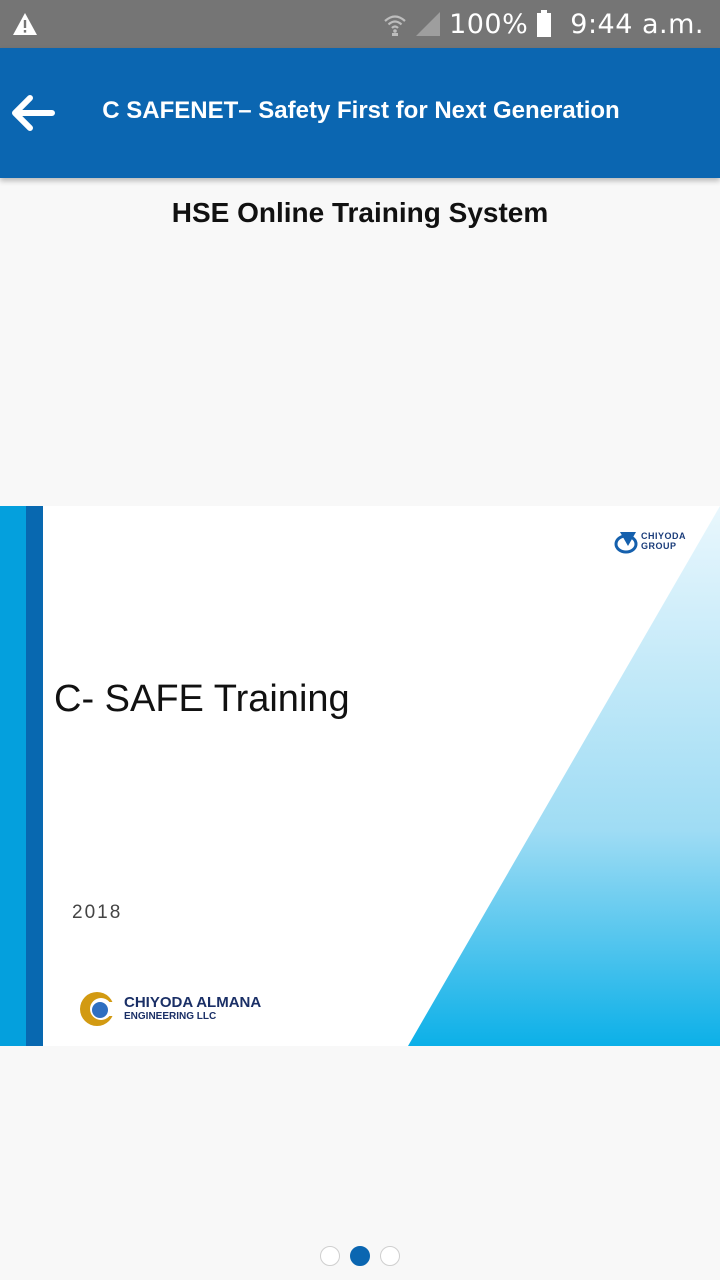  I want to click on chiyoda-logo-icon, so click(626, 543).